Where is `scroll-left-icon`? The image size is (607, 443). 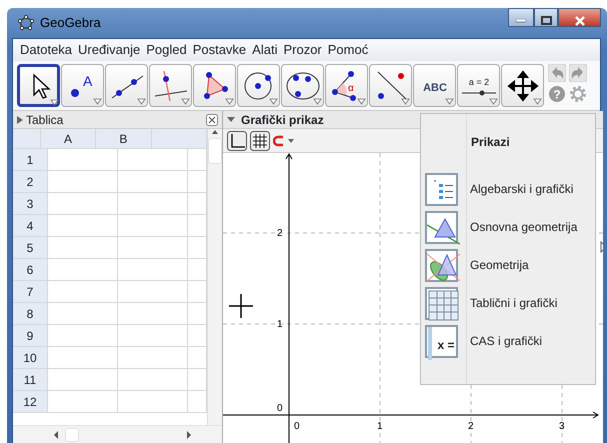 scroll-left-icon is located at coordinates (56, 434).